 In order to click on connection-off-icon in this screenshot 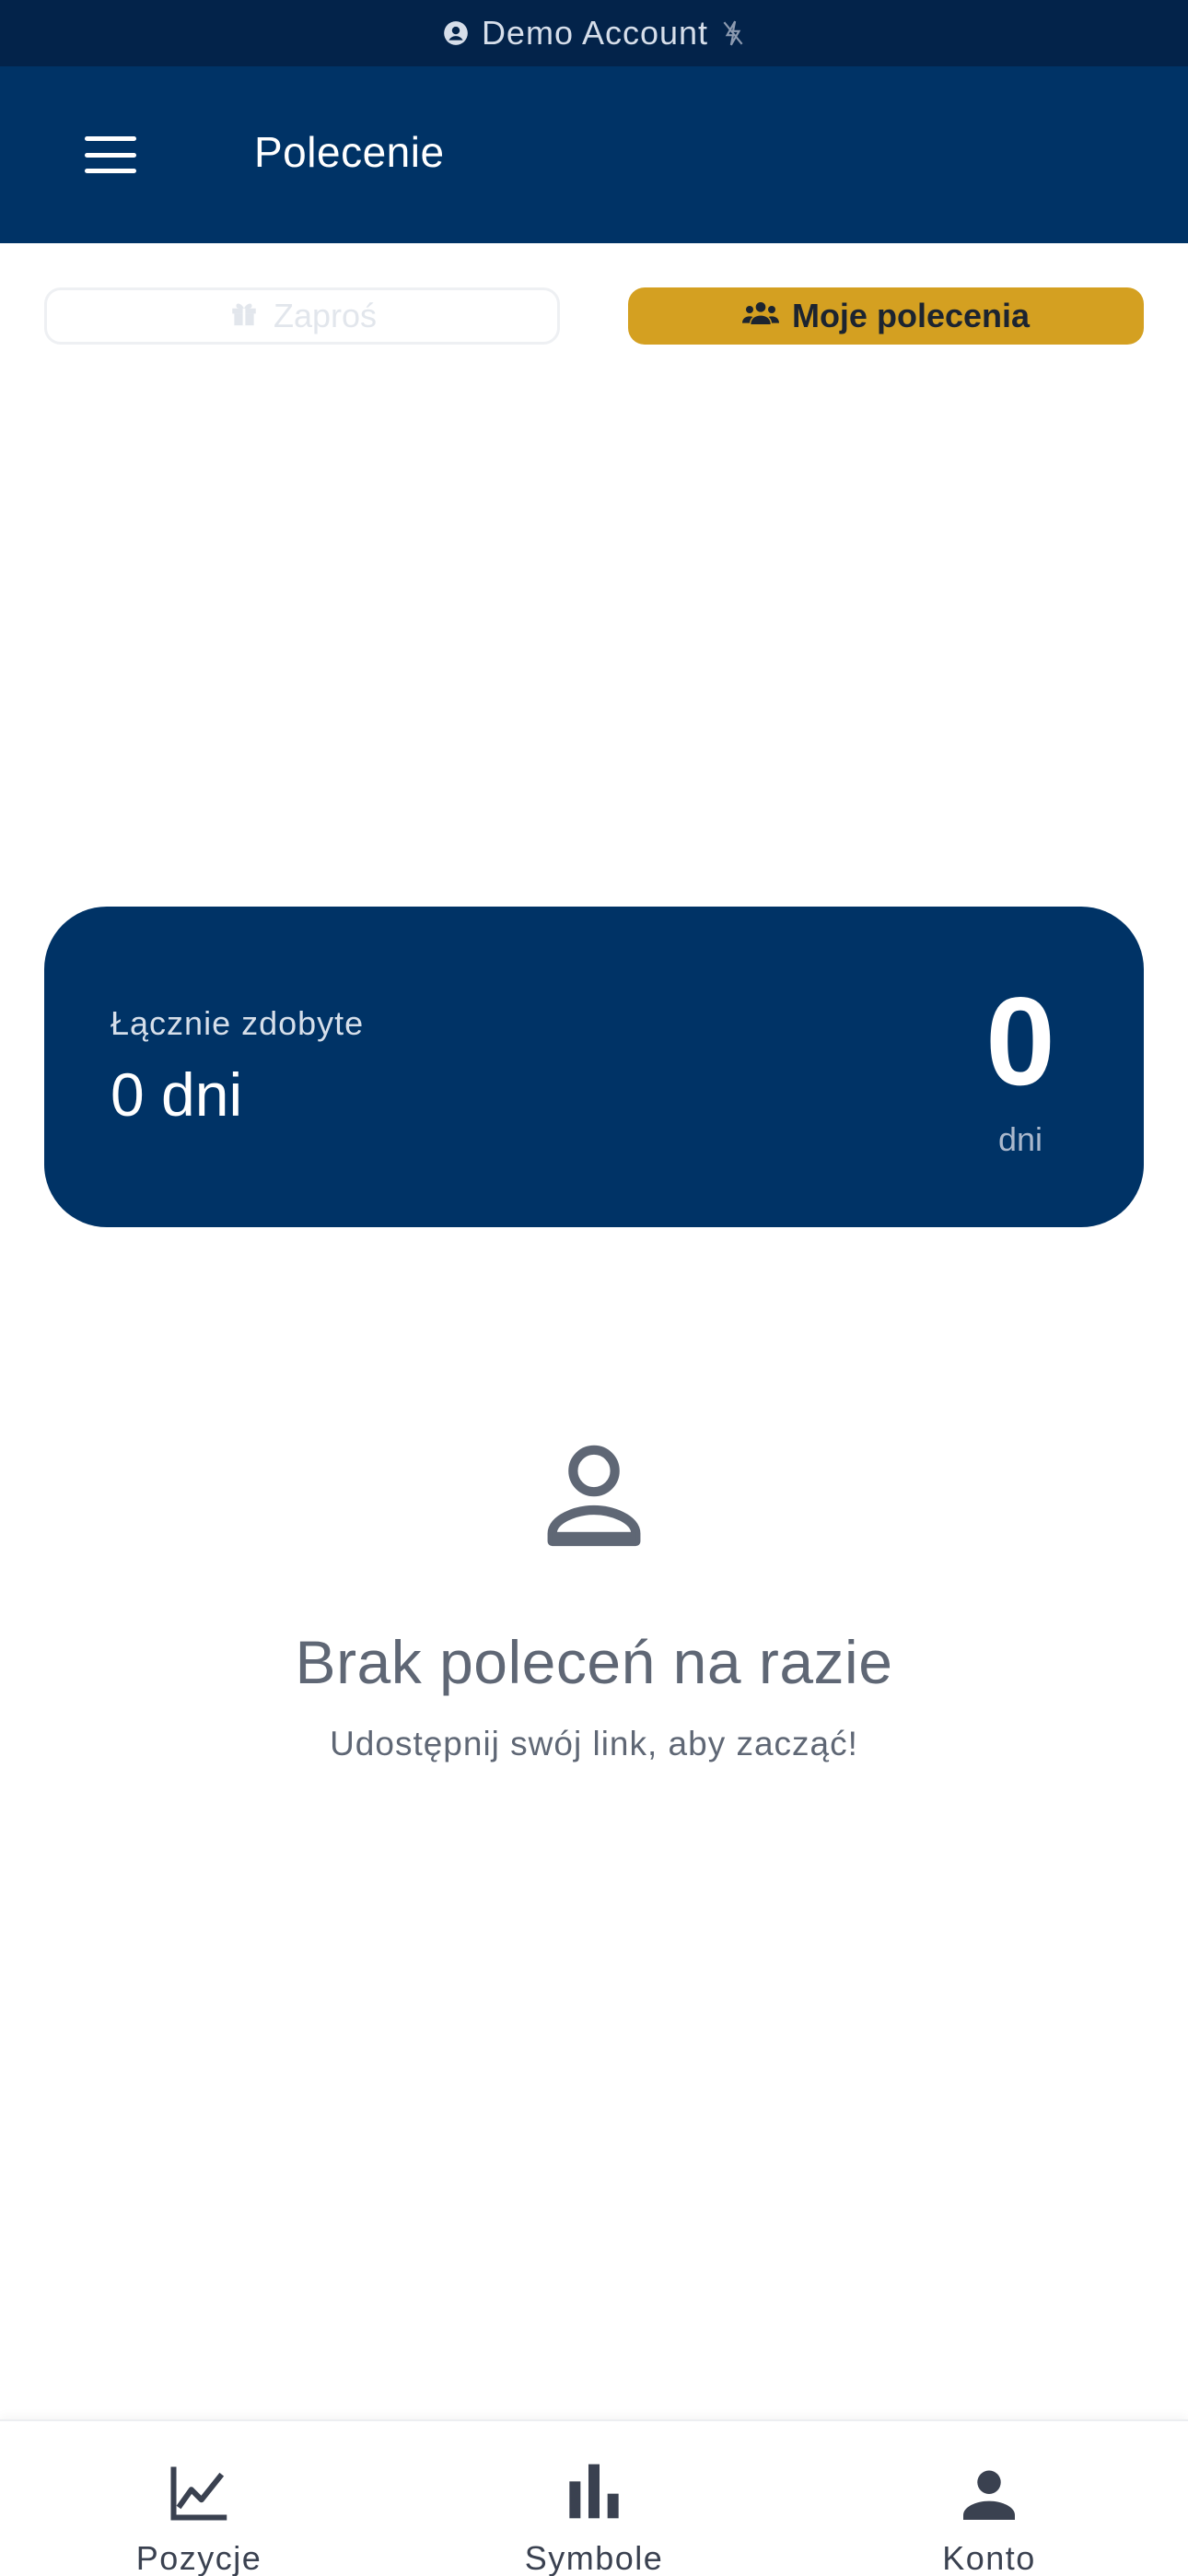, I will do `click(733, 33)`.